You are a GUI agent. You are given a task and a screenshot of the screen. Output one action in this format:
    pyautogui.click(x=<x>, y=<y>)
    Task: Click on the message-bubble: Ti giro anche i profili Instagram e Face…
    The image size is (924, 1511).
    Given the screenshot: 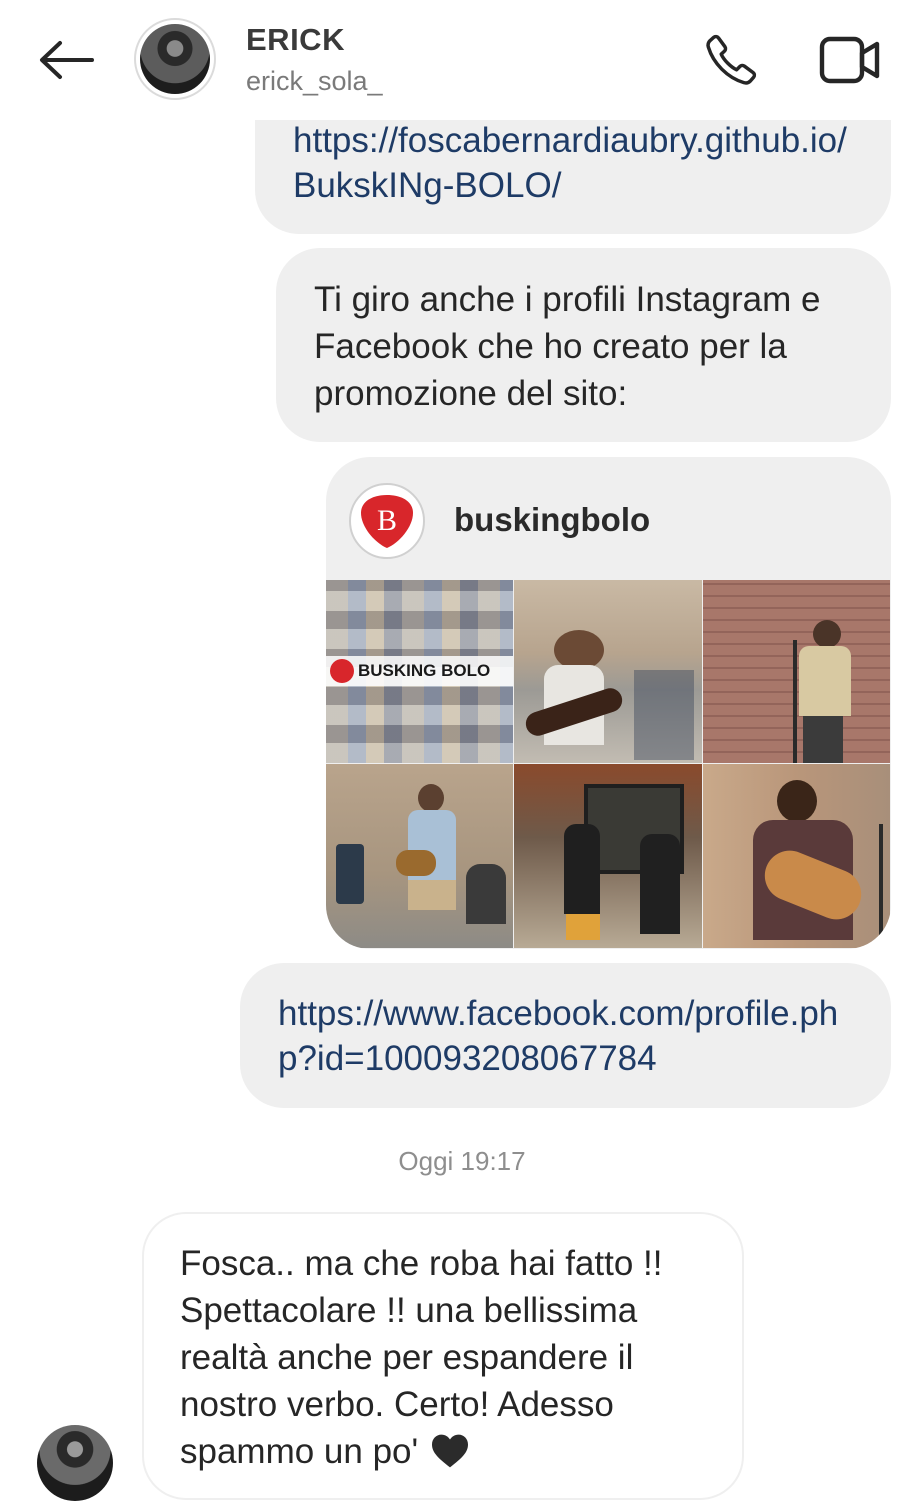 What is the action you would take?
    pyautogui.click(x=583, y=345)
    